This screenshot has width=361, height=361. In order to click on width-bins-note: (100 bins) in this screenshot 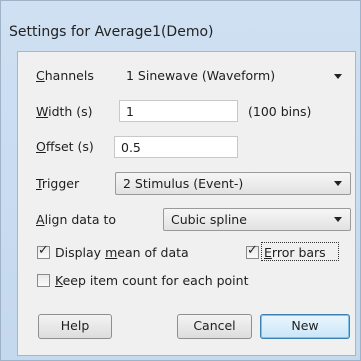, I will do `click(280, 111)`.